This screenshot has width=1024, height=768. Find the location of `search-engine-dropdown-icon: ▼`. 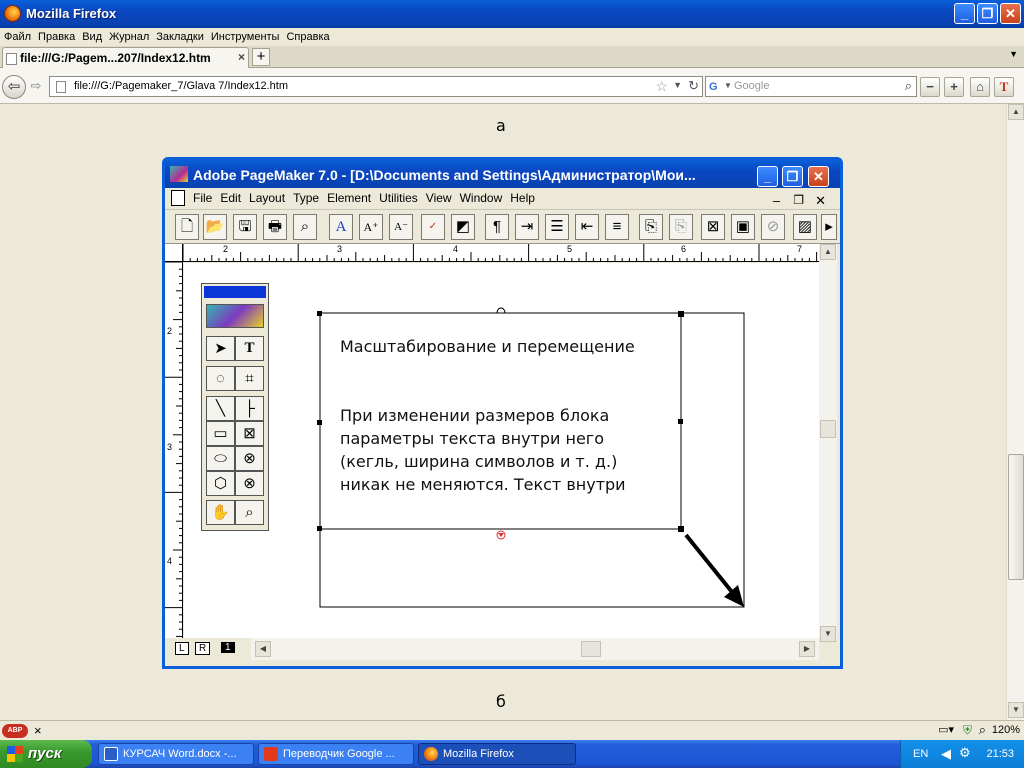

search-engine-dropdown-icon: ▼ is located at coordinates (728, 85).